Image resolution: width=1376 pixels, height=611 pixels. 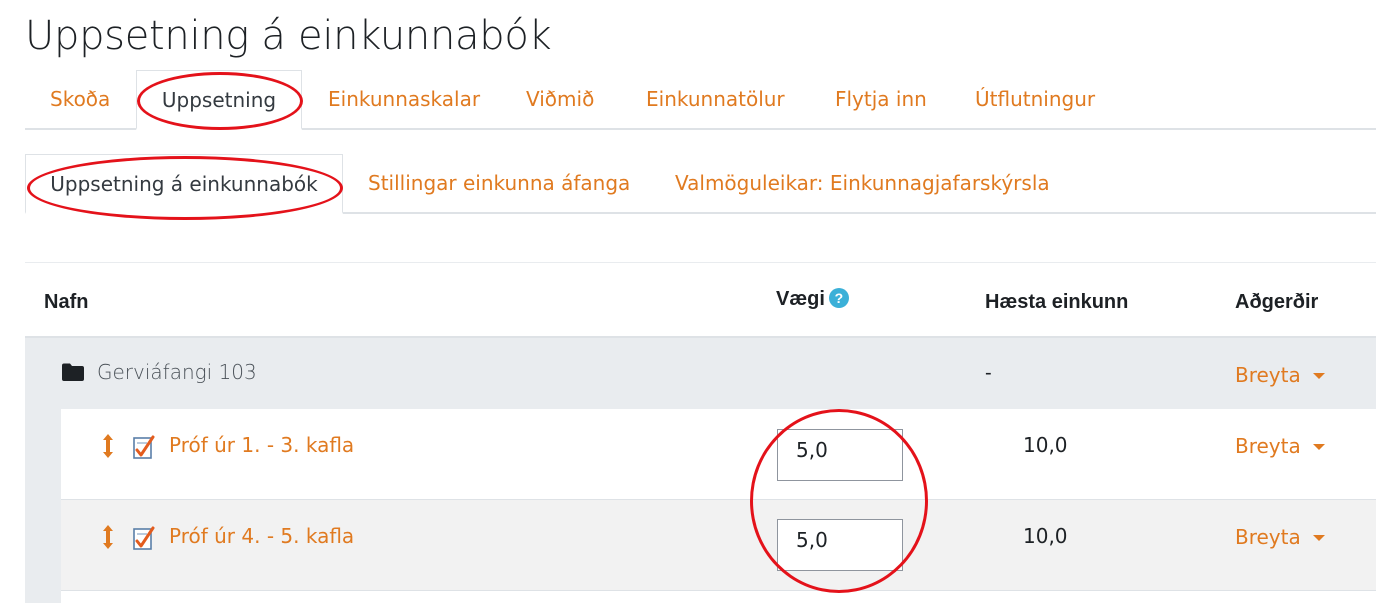 What do you see at coordinates (66, 302) in the screenshot?
I see `column-header-name: Nafn` at bounding box center [66, 302].